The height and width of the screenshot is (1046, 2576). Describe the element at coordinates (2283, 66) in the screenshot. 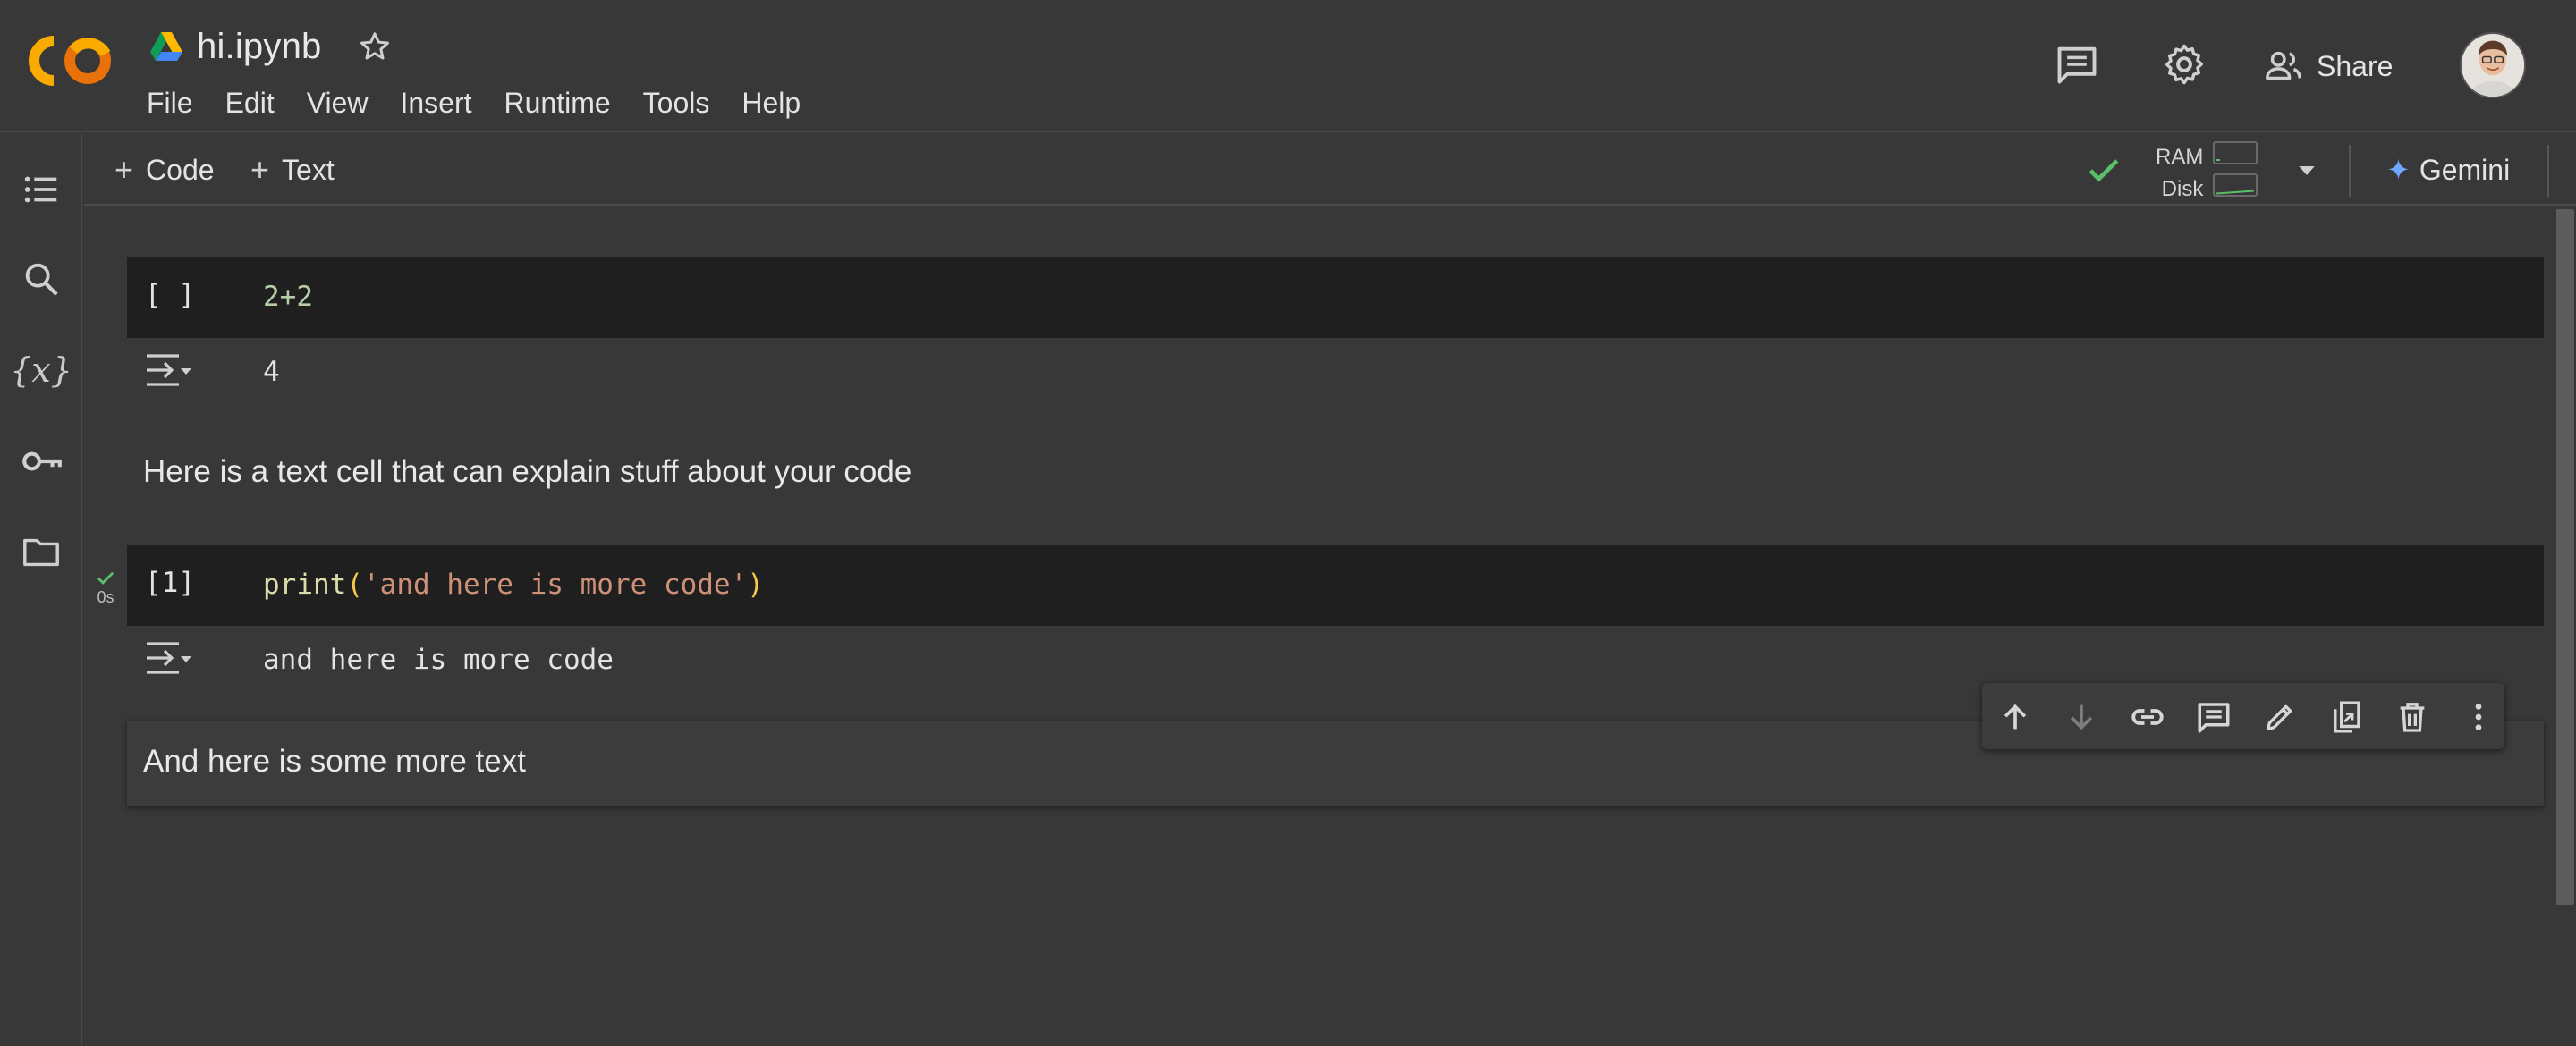

I see `people-icon` at that location.